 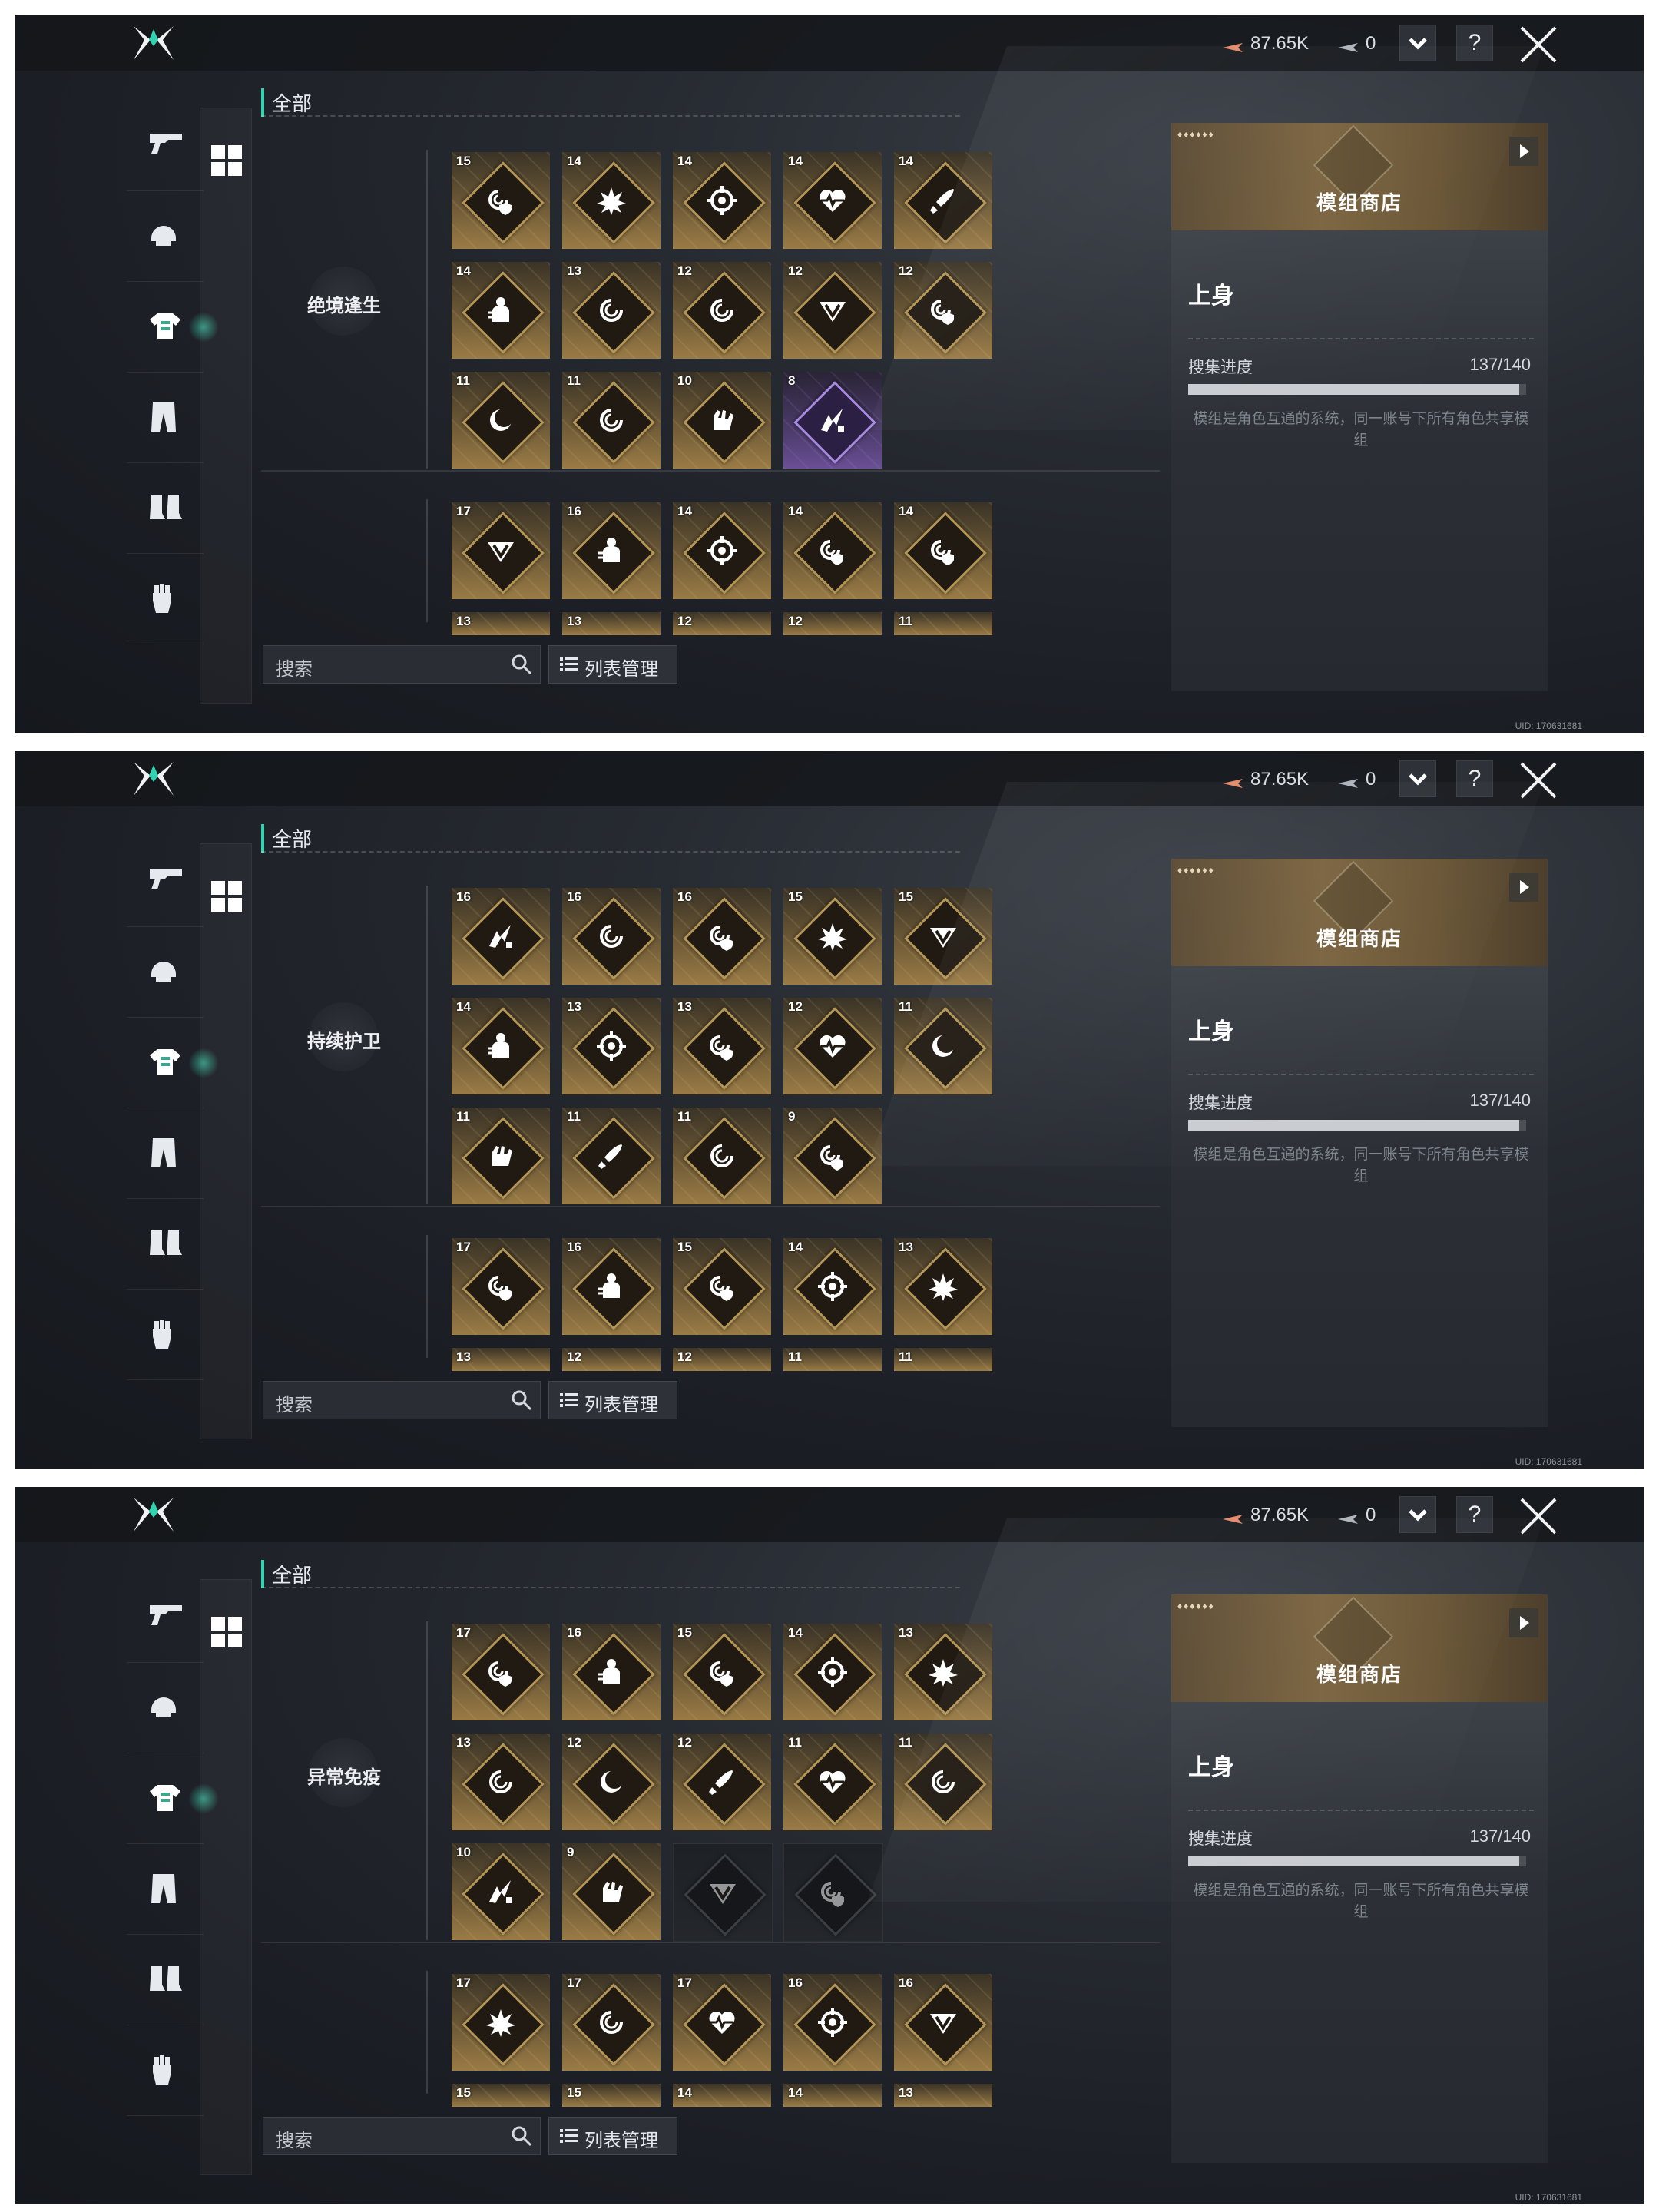 What do you see at coordinates (832, 421) in the screenshot?
I see `module-card: 8` at bounding box center [832, 421].